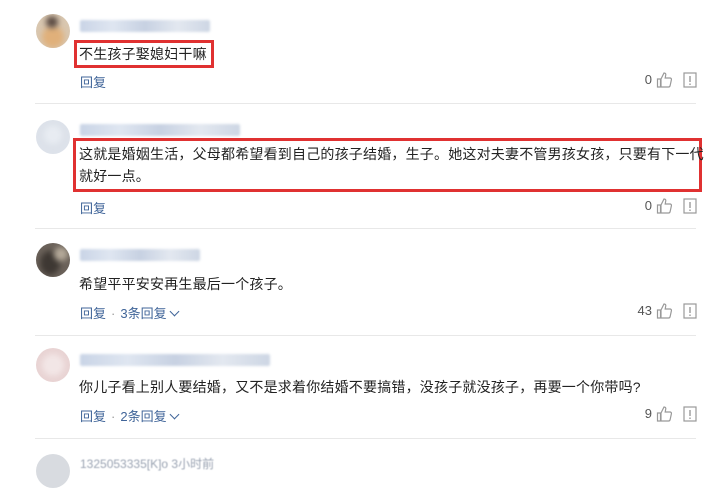 The height and width of the screenshot is (488, 712). What do you see at coordinates (360, 387) in the screenshot?
I see `comment-text: 你儿子看上别人要结婚，又不是求着你结婚不要搞错，没孩子就没孩子，再要一个你带吗?` at bounding box center [360, 387].